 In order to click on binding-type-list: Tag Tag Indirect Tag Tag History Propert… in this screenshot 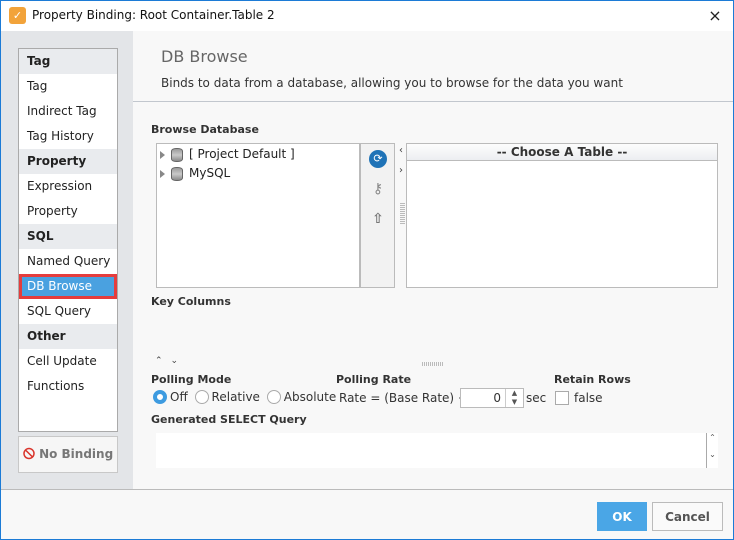, I will do `click(68, 240)`.